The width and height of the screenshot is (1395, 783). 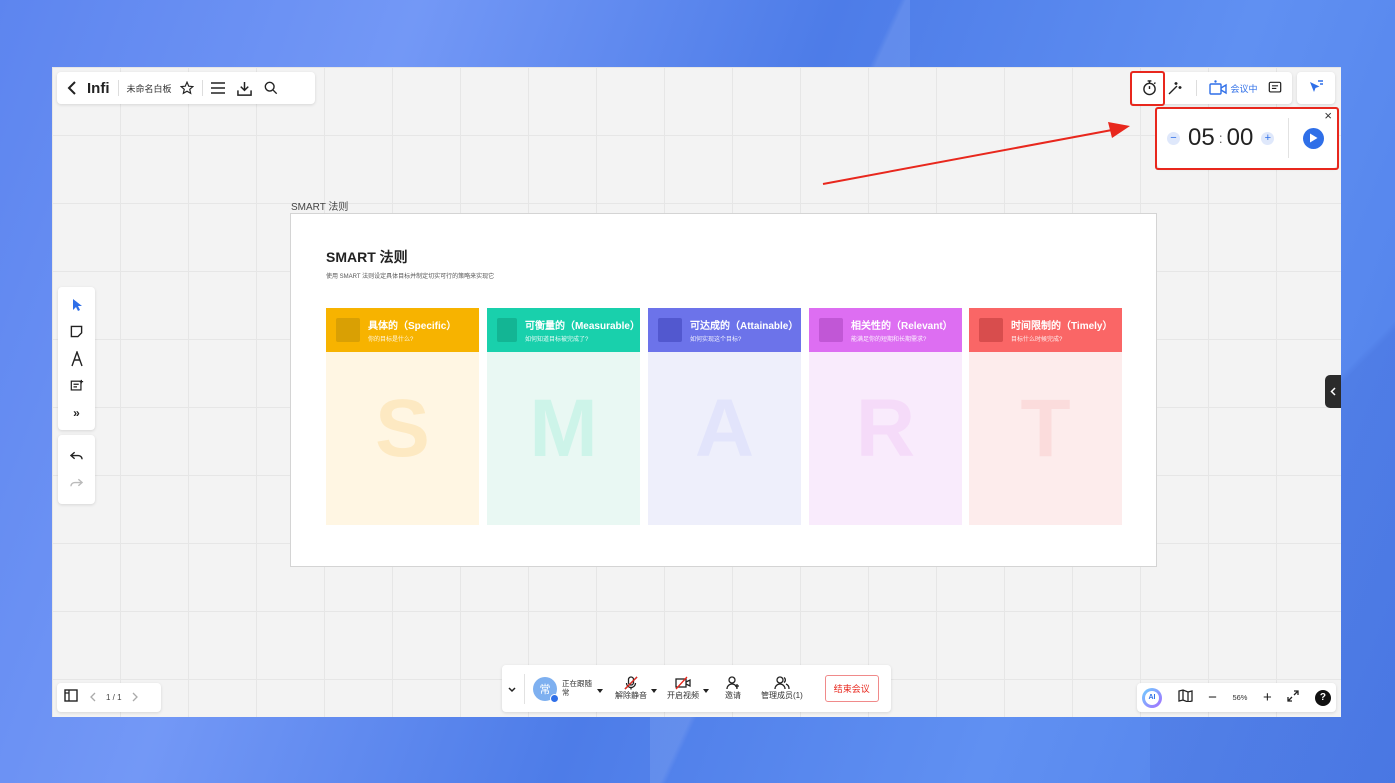 I want to click on invite-button: 邀请, so click(x=733, y=688).